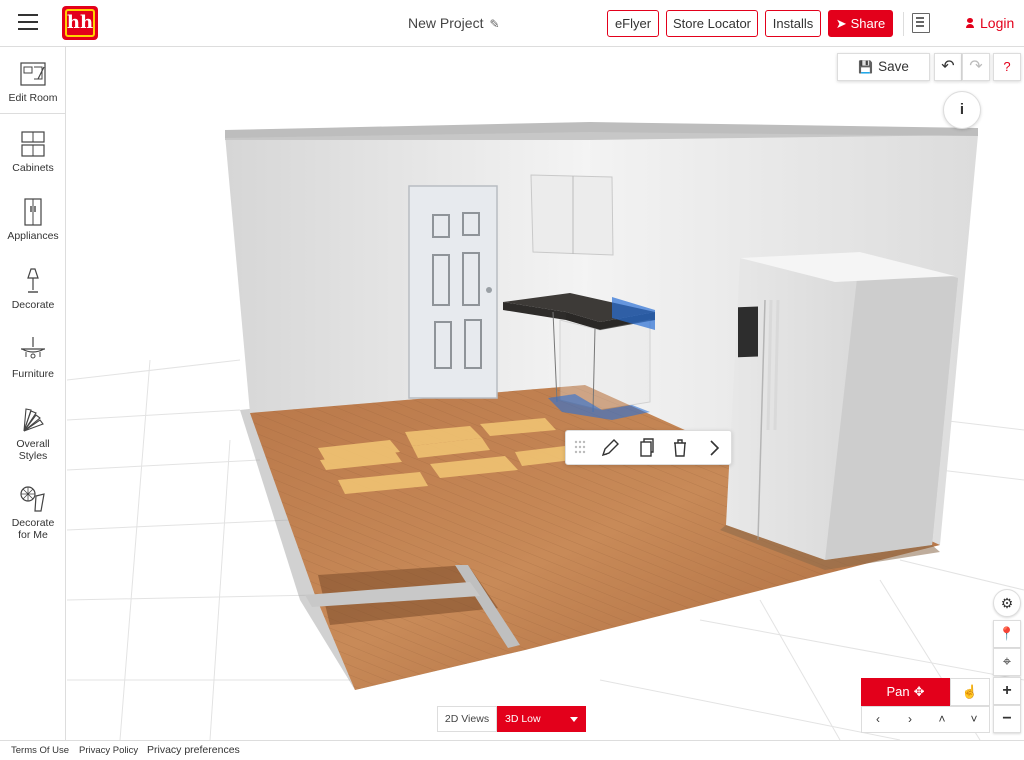  I want to click on privacy-policy-link: Privacy Policy, so click(108, 750).